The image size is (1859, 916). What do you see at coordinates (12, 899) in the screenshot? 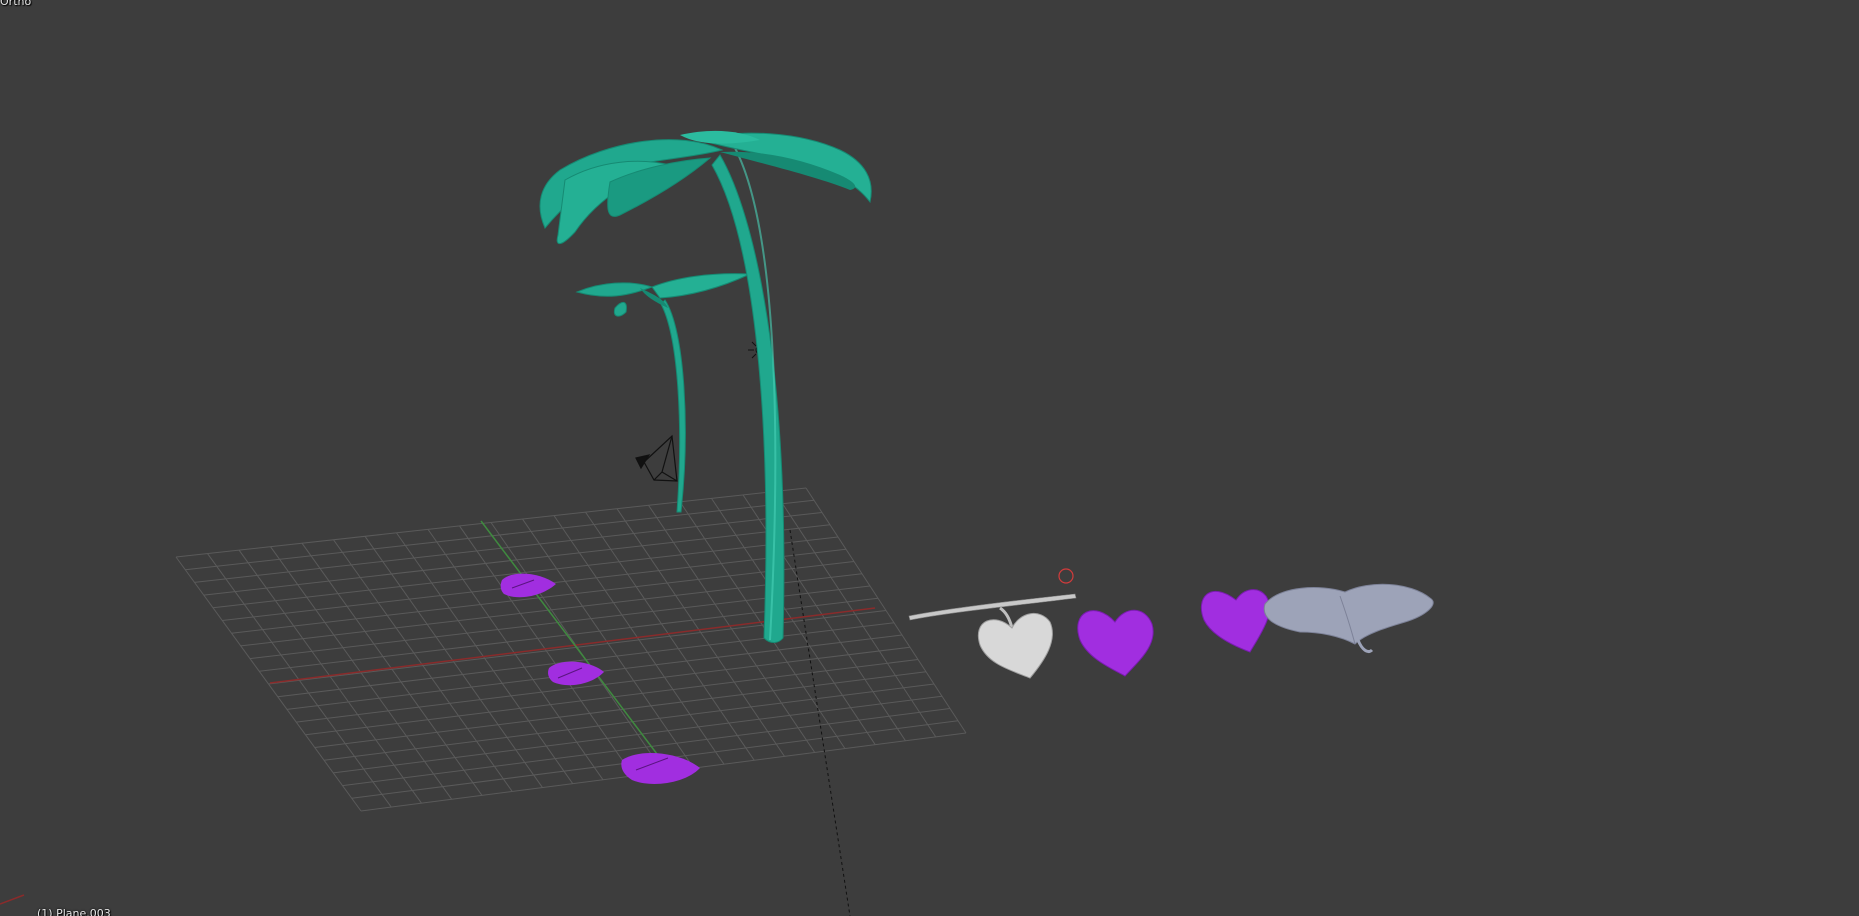
I see `axis-gizmo-icon` at bounding box center [12, 899].